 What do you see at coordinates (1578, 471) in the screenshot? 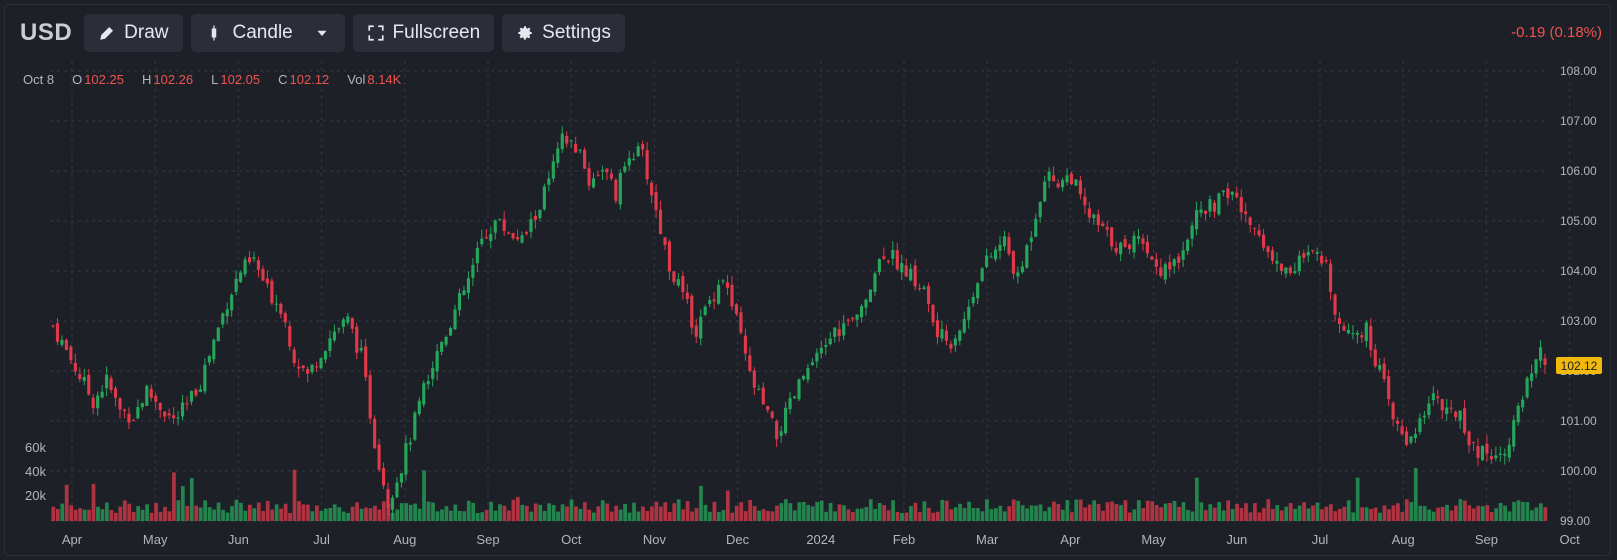
I see `price-tick-label: 100.00` at bounding box center [1578, 471].